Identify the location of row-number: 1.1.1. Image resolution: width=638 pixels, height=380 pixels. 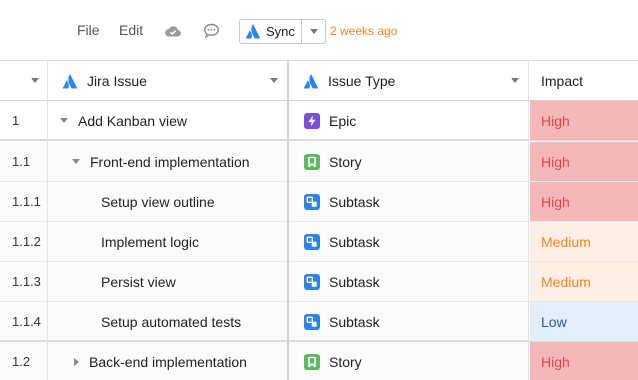
(26, 201).